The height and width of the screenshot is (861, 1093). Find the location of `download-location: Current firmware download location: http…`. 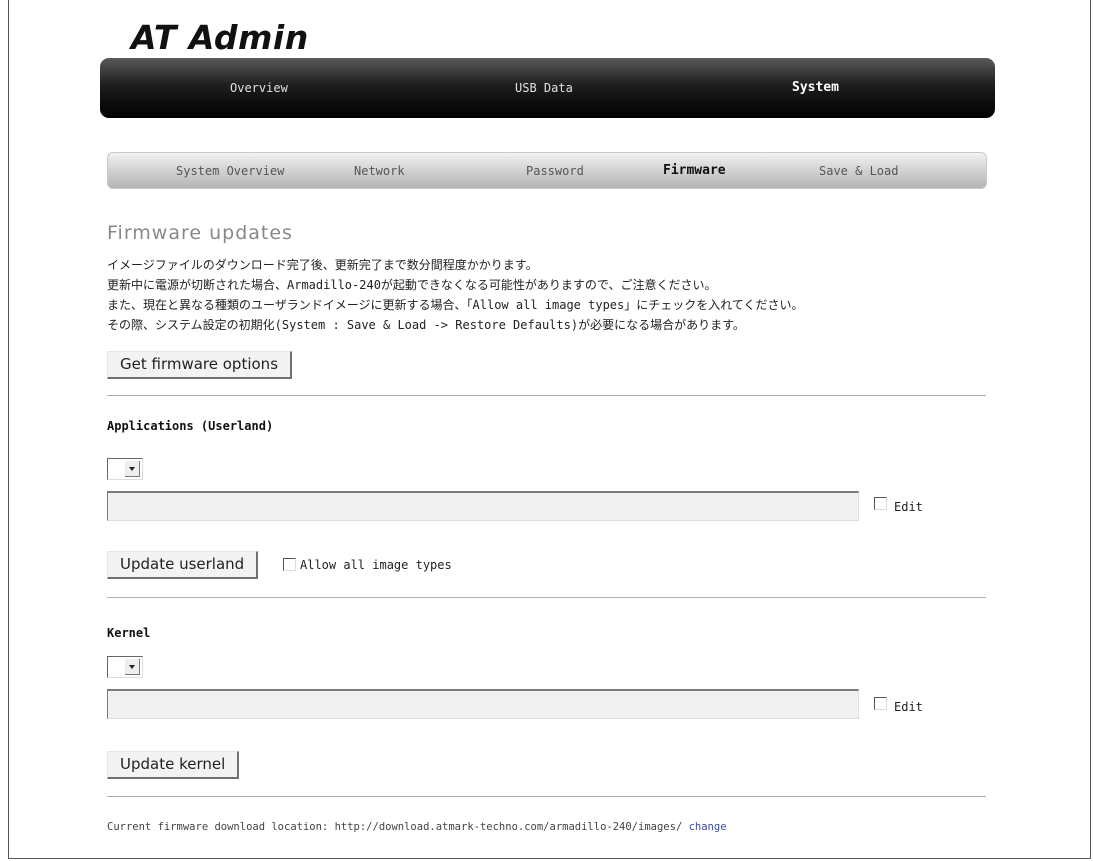

download-location: Current firmware download location: http… is located at coordinates (417, 827).